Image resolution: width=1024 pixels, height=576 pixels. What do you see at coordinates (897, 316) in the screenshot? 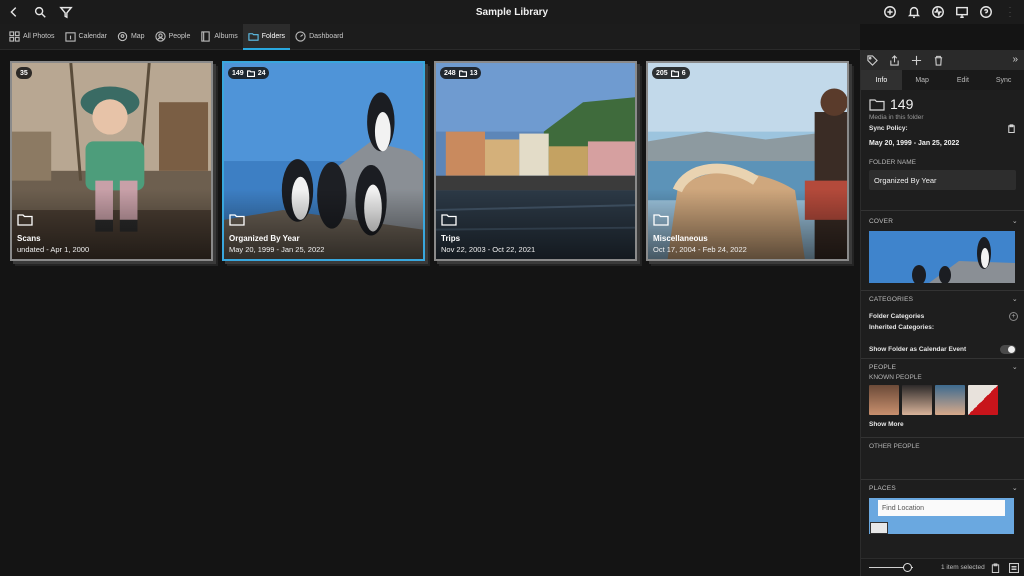
I see `folder-categories-label: Folder Categories` at bounding box center [897, 316].